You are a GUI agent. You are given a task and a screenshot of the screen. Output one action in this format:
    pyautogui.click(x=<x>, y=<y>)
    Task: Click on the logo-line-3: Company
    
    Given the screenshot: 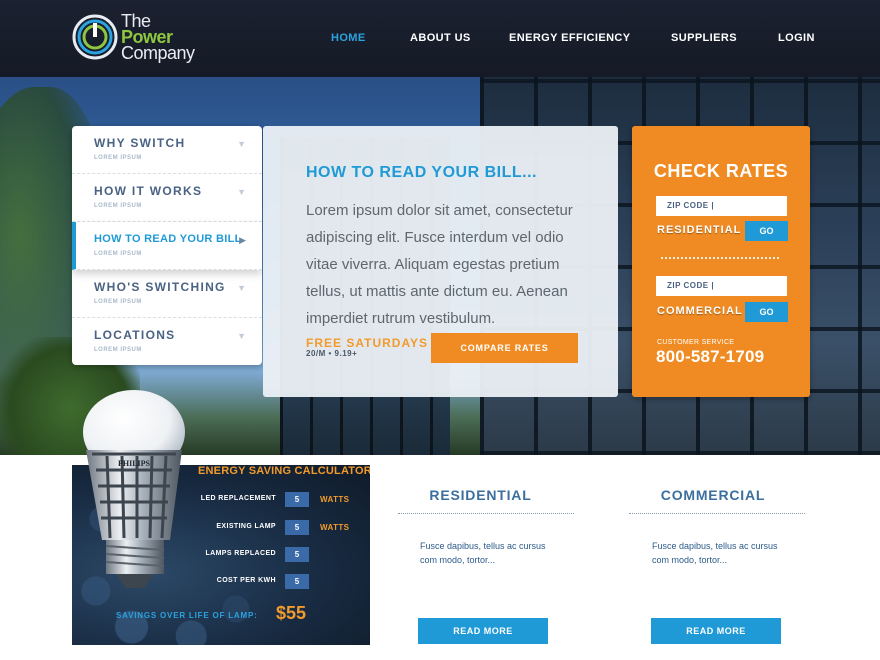 What is the action you would take?
    pyautogui.click(x=158, y=53)
    